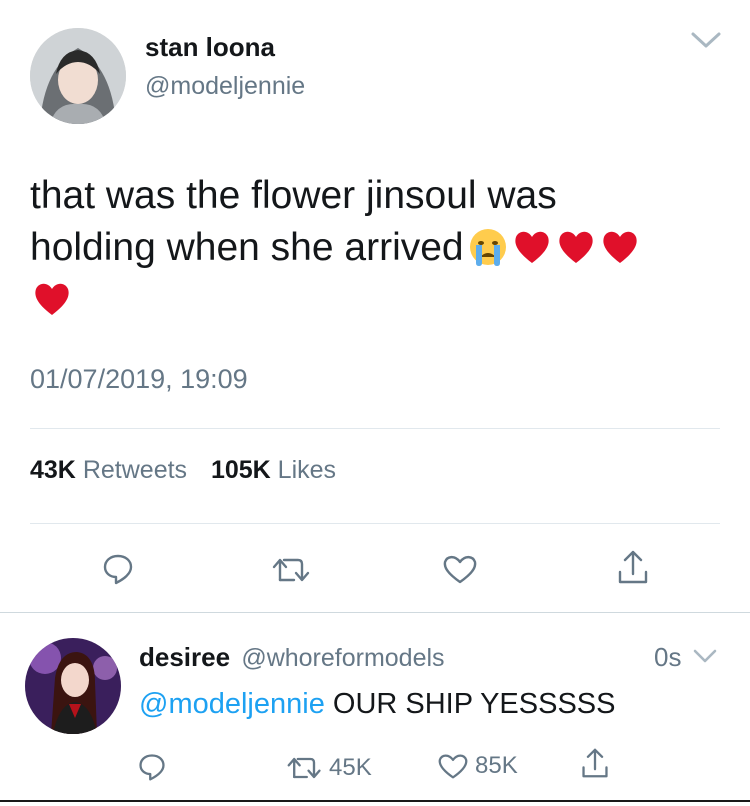 This screenshot has height=806, width=750. What do you see at coordinates (470, 704) in the screenshot?
I see `reply-message: OUR SHIP YESSSSS` at bounding box center [470, 704].